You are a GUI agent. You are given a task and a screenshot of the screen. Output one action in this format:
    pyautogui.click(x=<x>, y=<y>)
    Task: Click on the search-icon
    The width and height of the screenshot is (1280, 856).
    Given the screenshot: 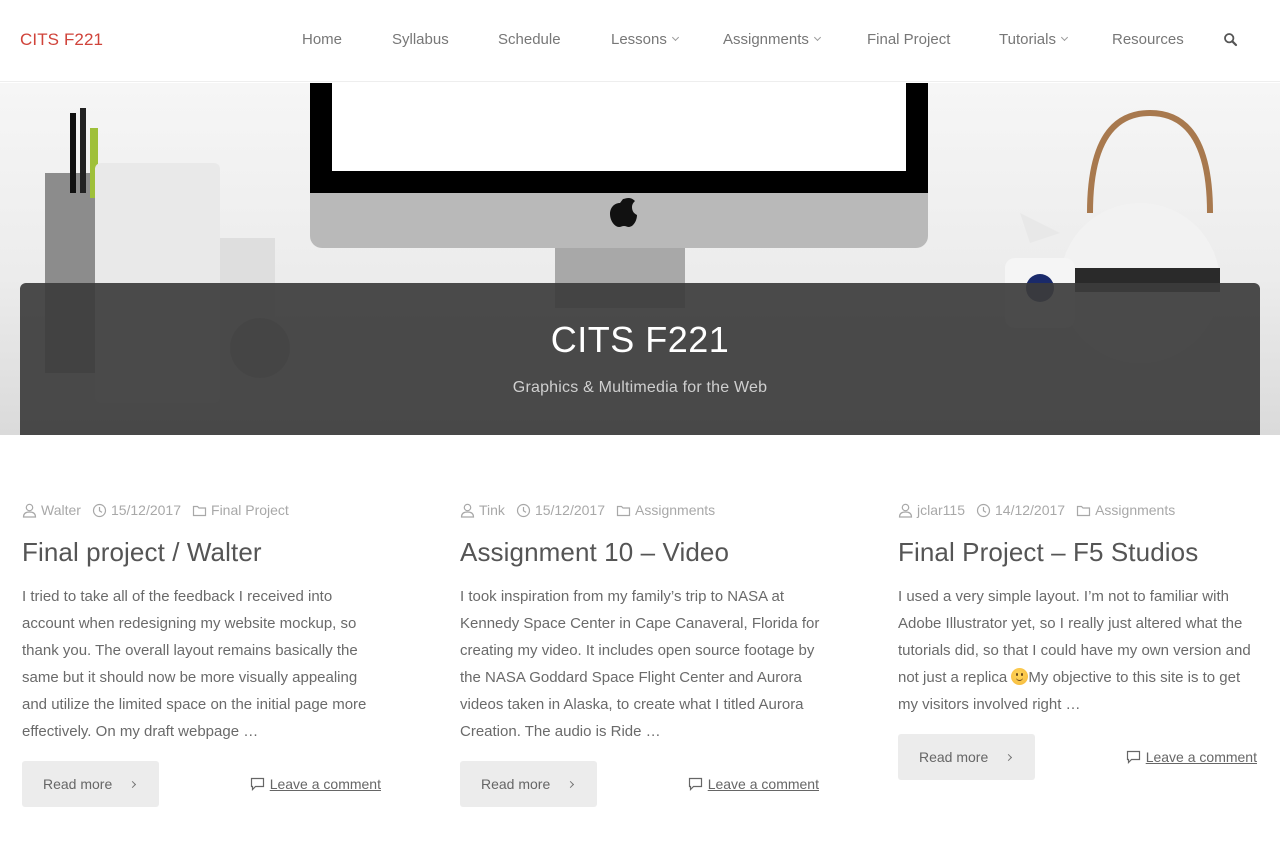 What is the action you would take?
    pyautogui.click(x=1231, y=40)
    